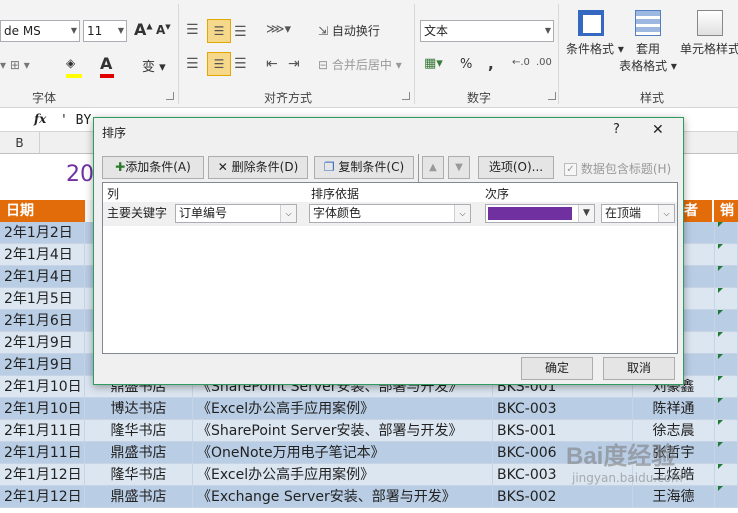  I want to click on cell-styles-icon, so click(710, 23).